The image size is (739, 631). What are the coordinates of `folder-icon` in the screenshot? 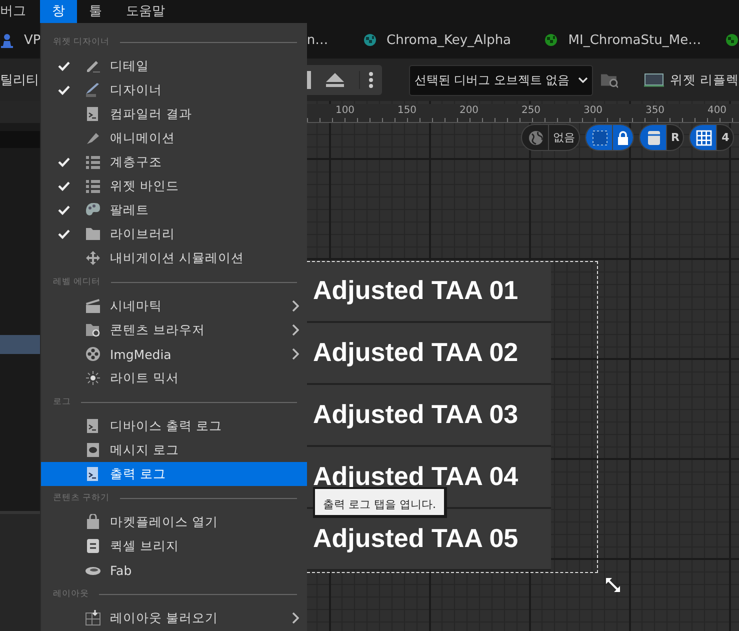 It's located at (93, 234).